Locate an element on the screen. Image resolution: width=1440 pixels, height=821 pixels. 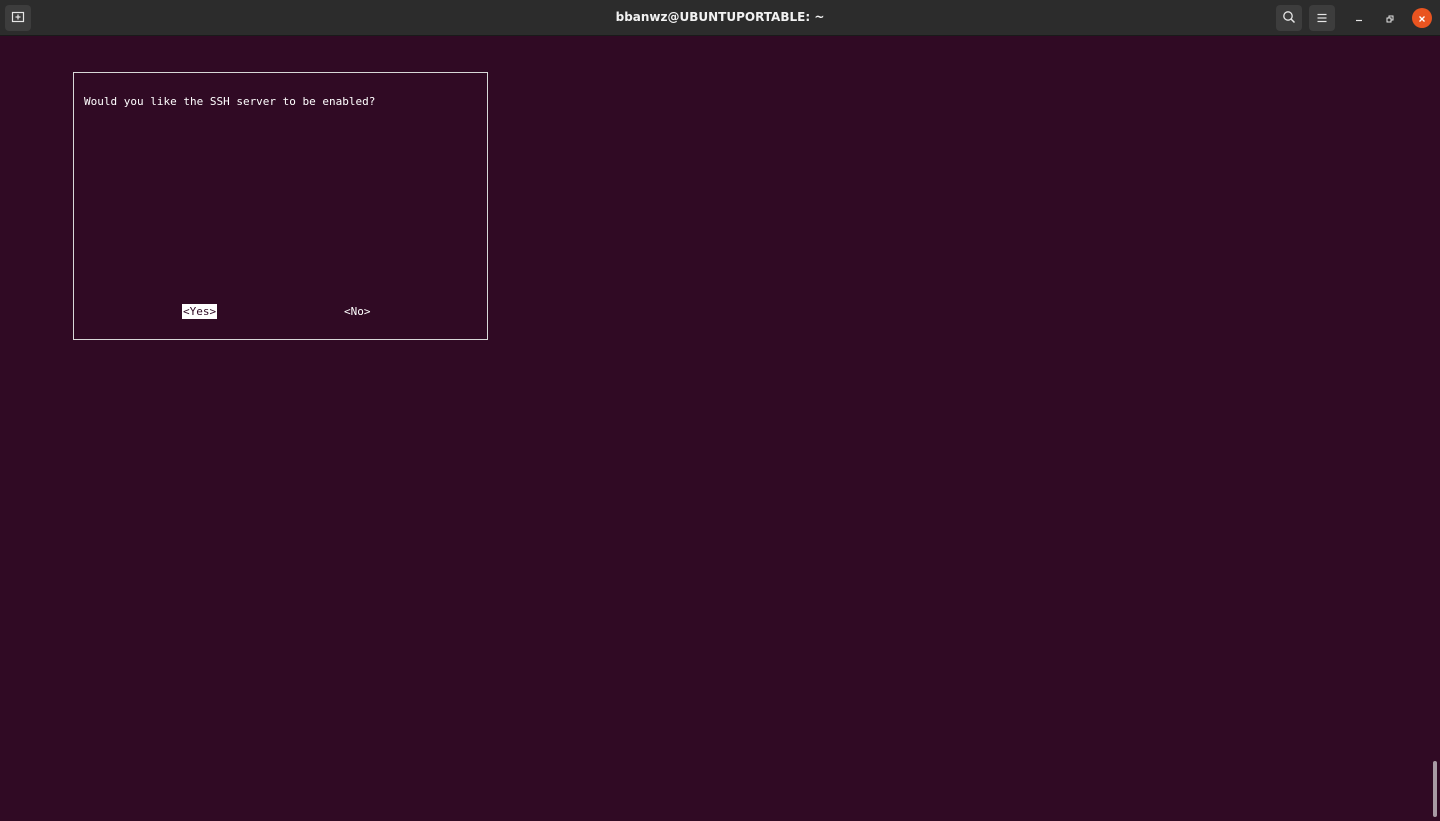
no-button: <No> is located at coordinates (357, 311).